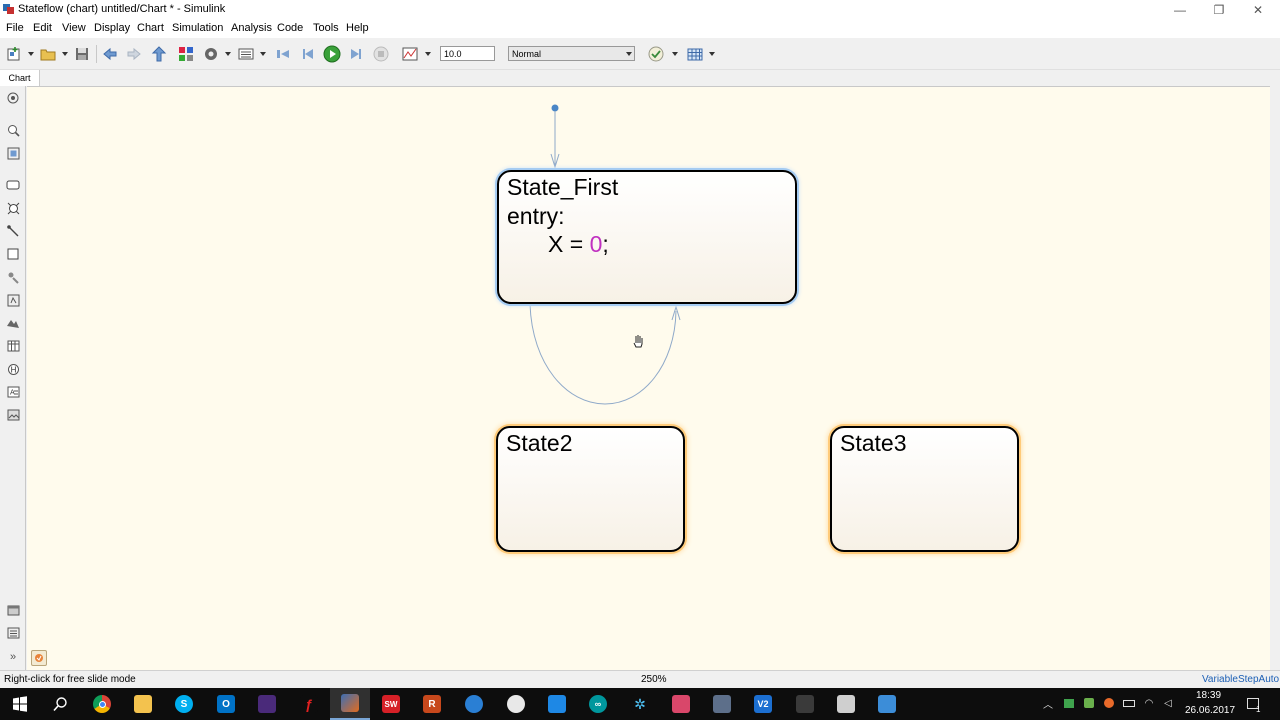  Describe the element at coordinates (846, 704) in the screenshot. I see `taskbar-app-tool` at that location.